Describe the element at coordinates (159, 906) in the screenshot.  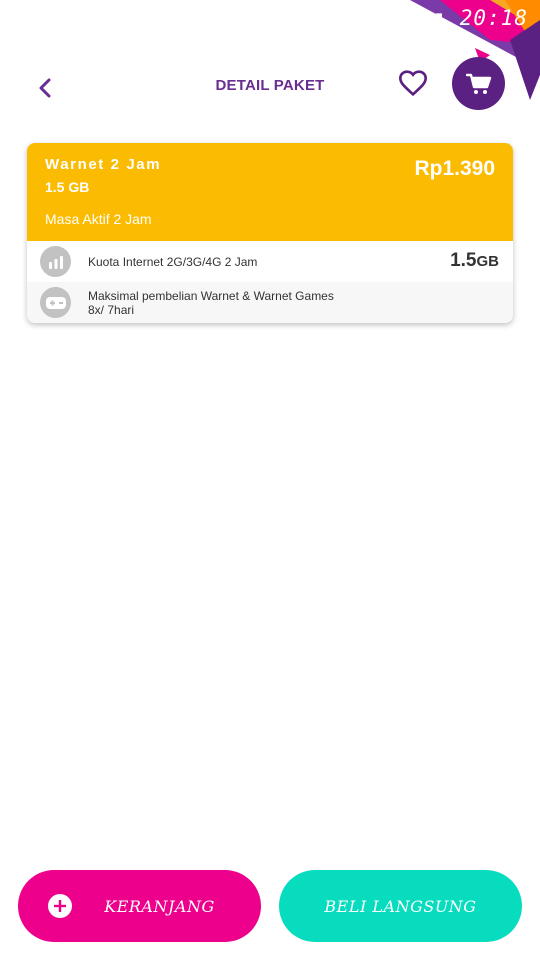
I see `add-to-cart-label: KERANJANG` at that location.